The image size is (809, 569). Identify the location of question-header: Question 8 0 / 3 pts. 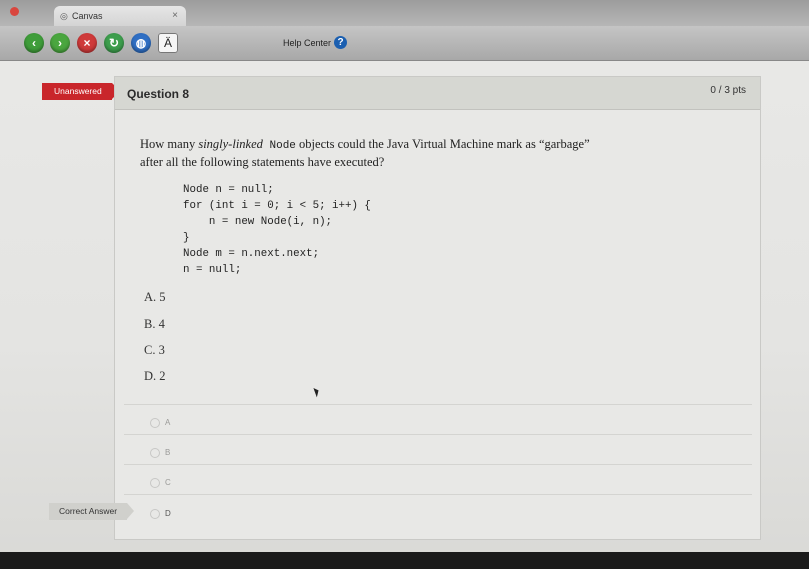
(437, 93).